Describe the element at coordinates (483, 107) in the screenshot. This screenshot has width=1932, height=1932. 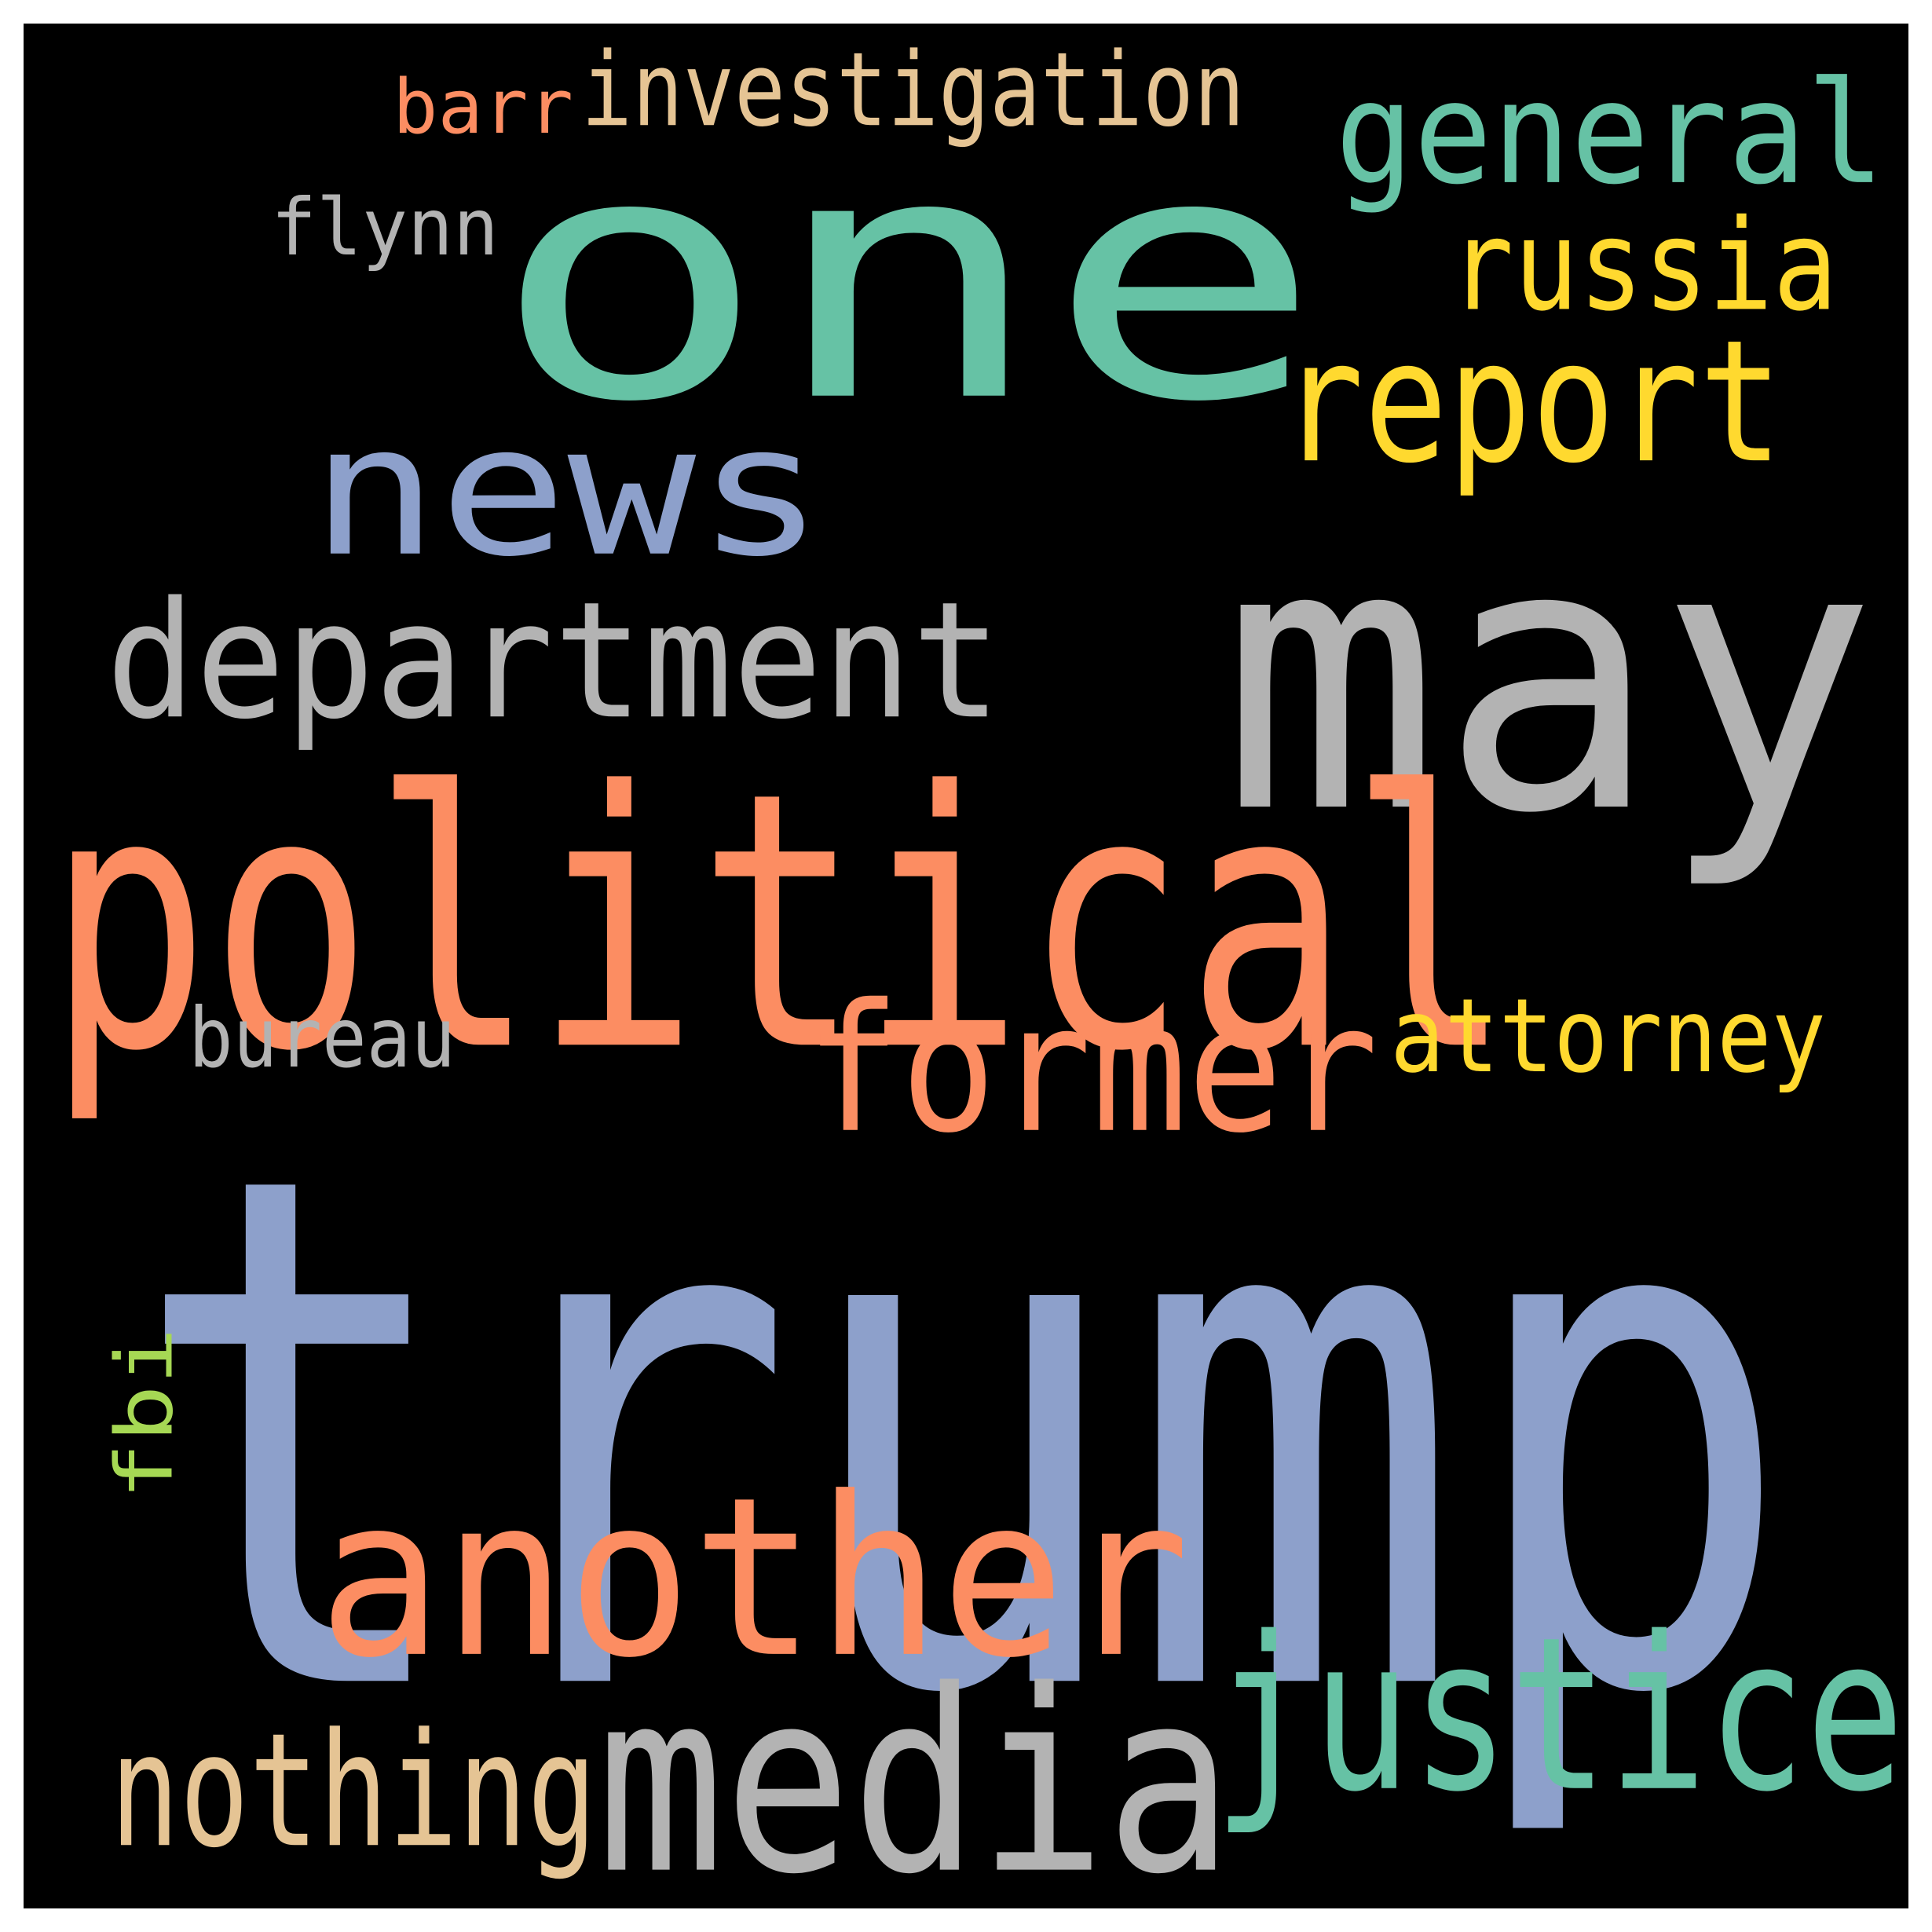
I see `word-barr: barr` at that location.